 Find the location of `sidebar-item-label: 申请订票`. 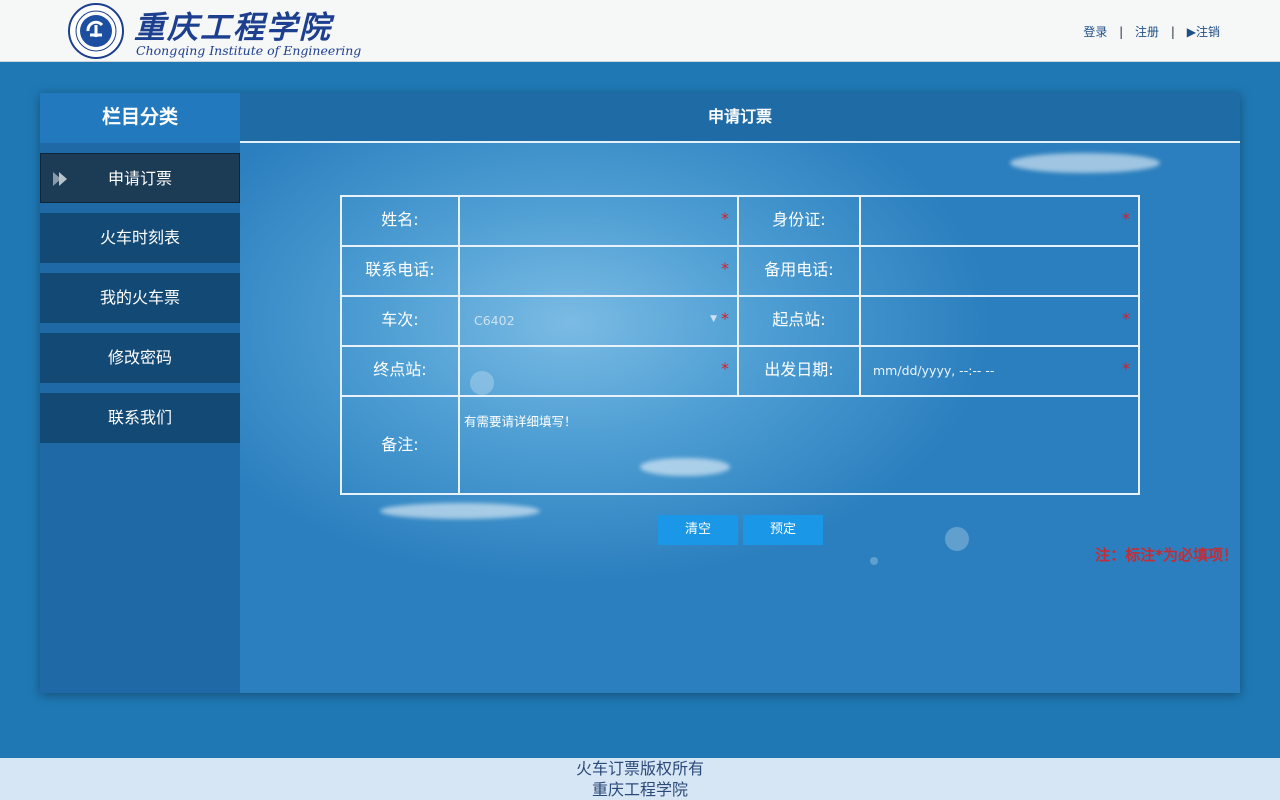

sidebar-item-label: 申请订票 is located at coordinates (139, 178).